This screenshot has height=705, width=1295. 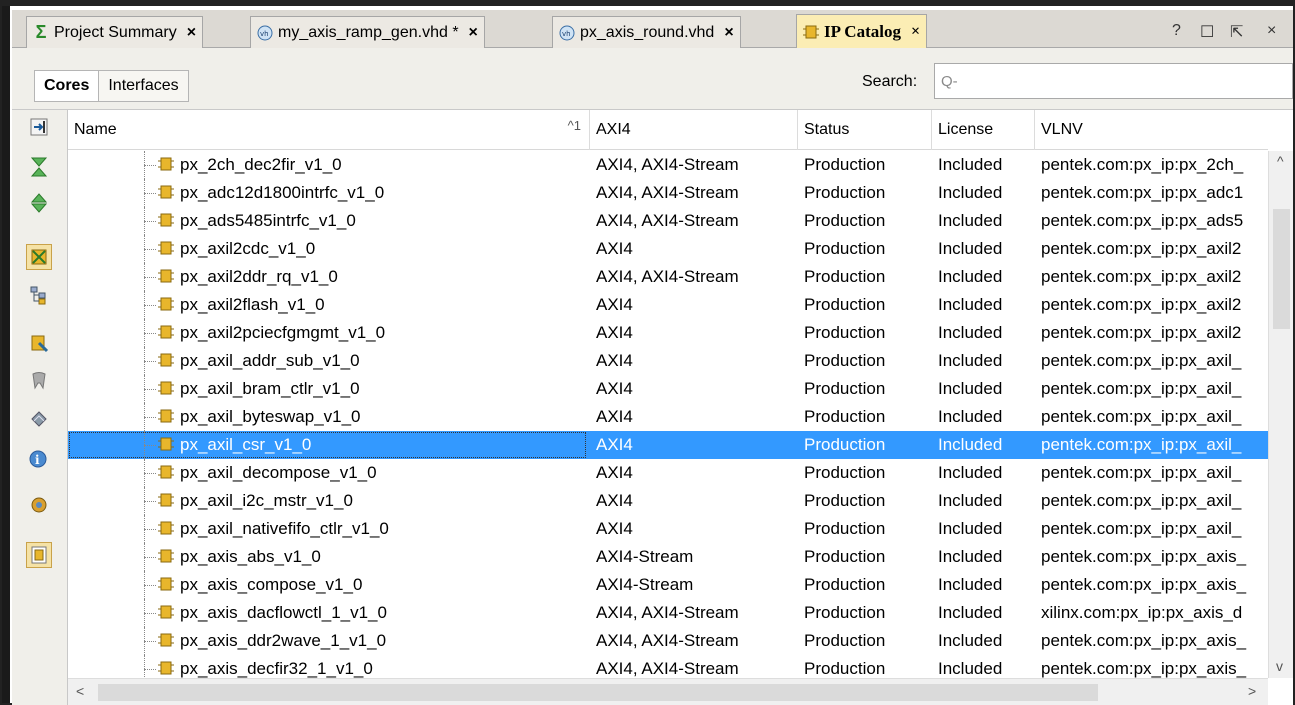 What do you see at coordinates (865, 130) in the screenshot?
I see `column-header-status: Status` at bounding box center [865, 130].